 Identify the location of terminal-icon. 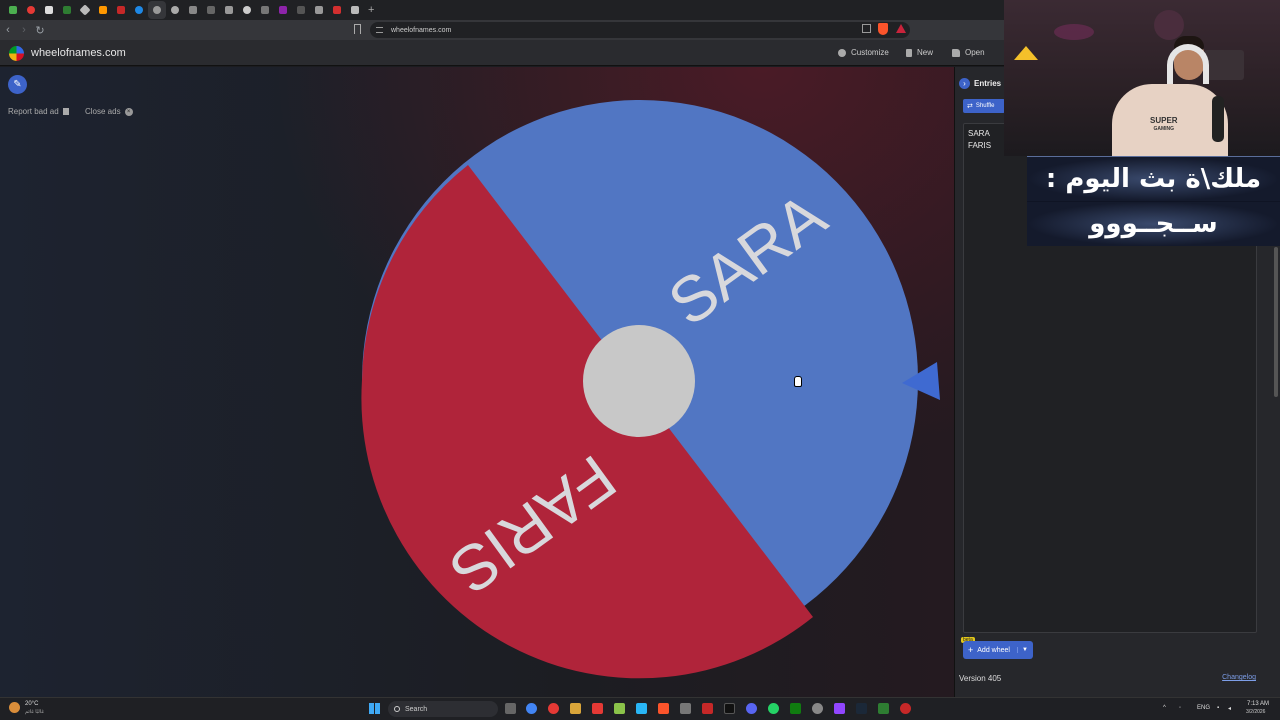
(729, 708).